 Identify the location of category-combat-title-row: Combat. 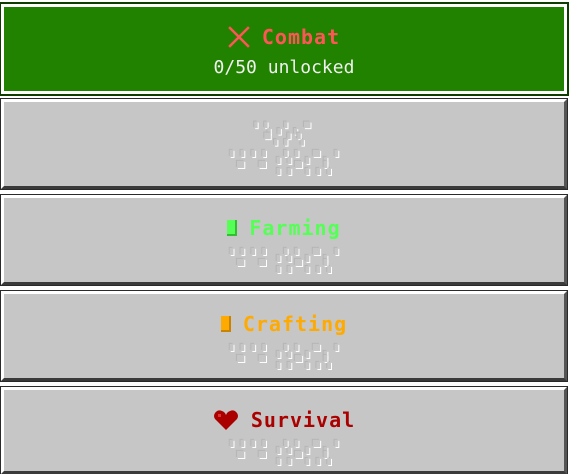
(284, 37).